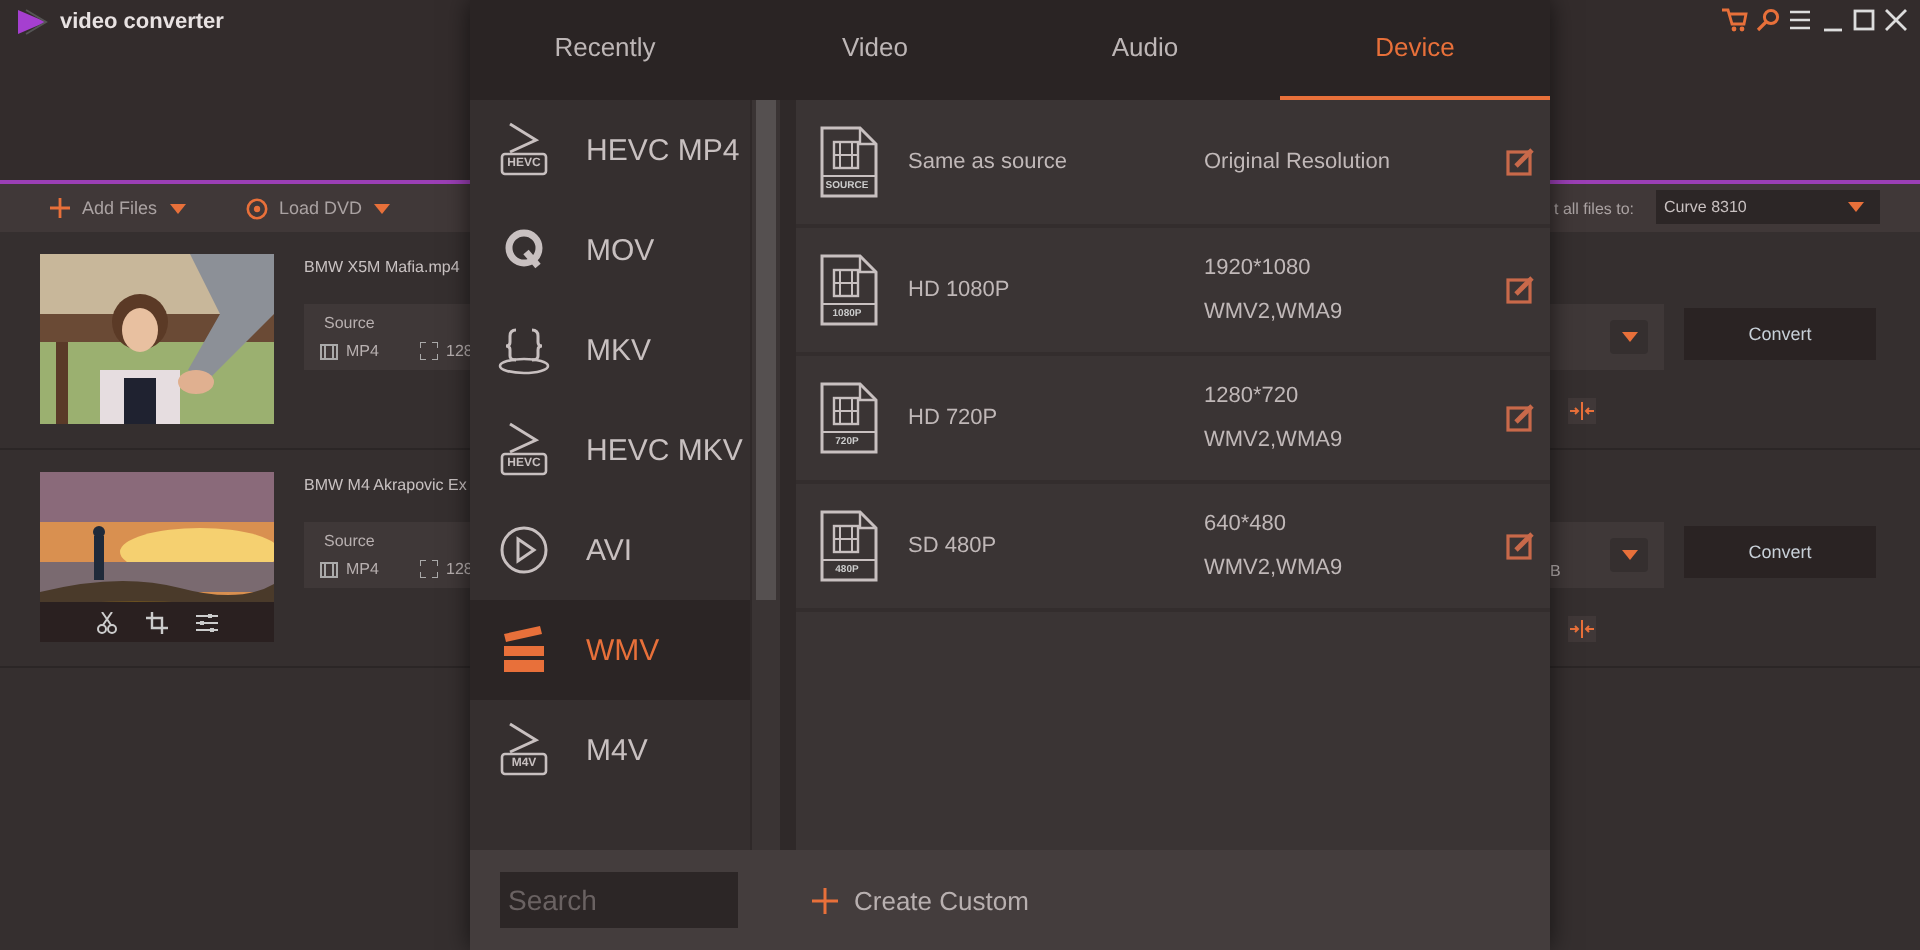 The image size is (1920, 950). What do you see at coordinates (524, 550) in the screenshot?
I see `play-circle-icon` at bounding box center [524, 550].